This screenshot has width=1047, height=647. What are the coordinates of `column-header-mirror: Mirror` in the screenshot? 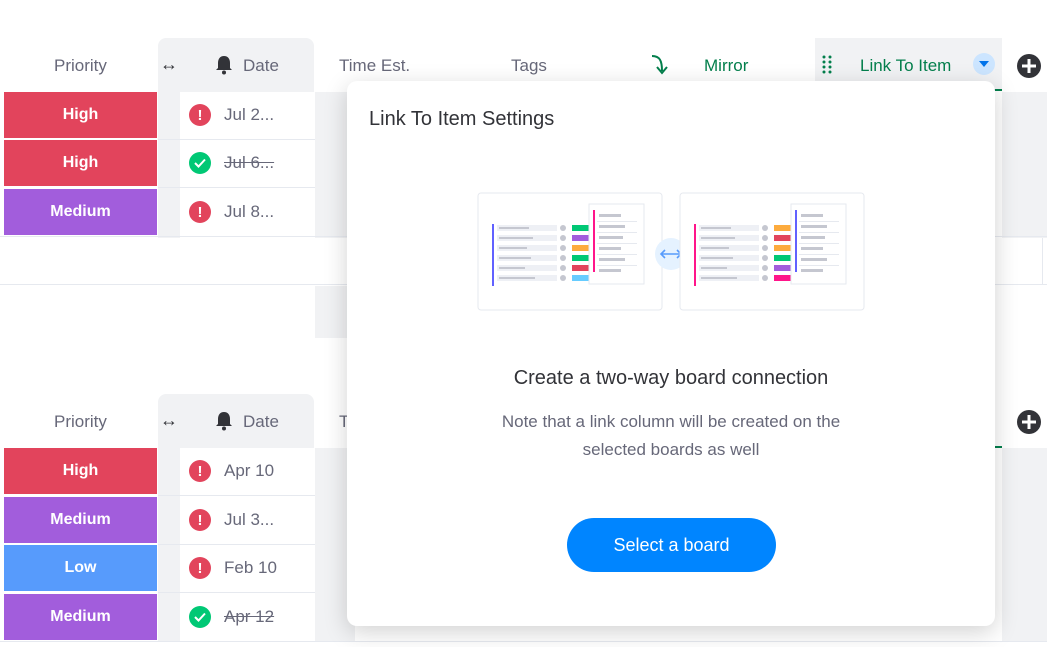 It's located at (726, 66).